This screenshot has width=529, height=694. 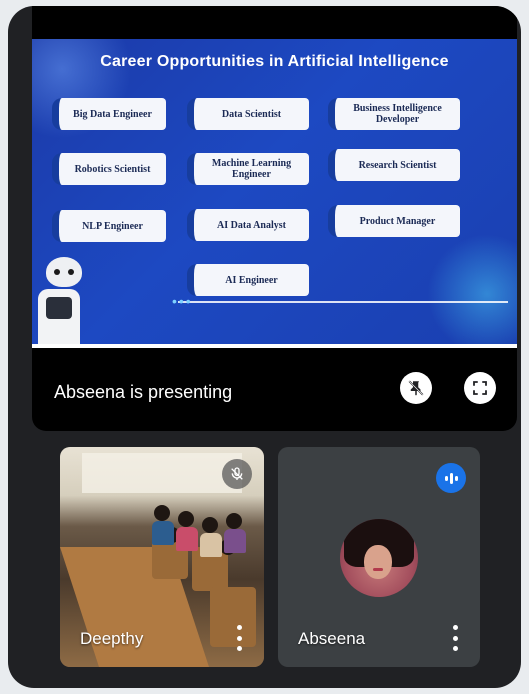 What do you see at coordinates (394, 114) in the screenshot?
I see `career-item: Business Intelligence Developer` at bounding box center [394, 114].